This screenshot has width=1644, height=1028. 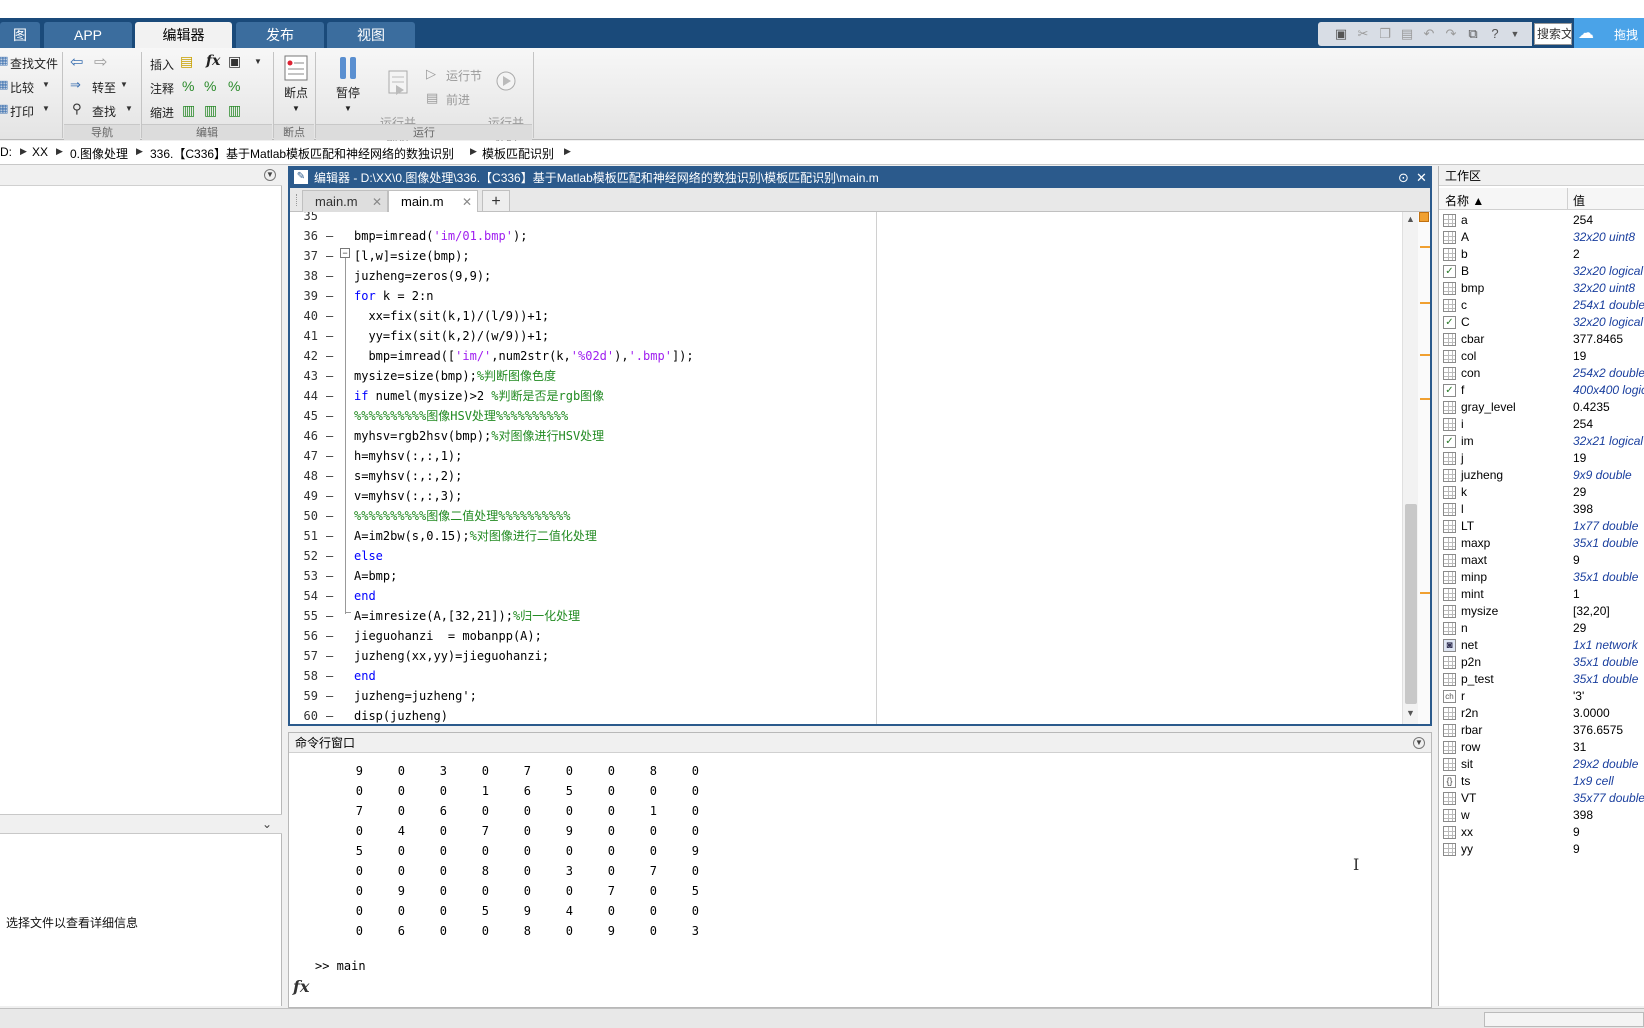 I want to click on workspace-variable-row: p_test 35x1 double, so click(x=1541, y=679).